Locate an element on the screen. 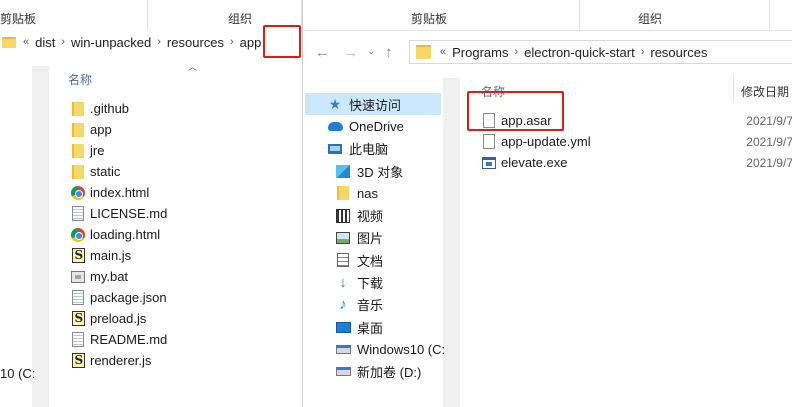  nav-item-drive-c: Windows10 (C: is located at coordinates (386, 349).